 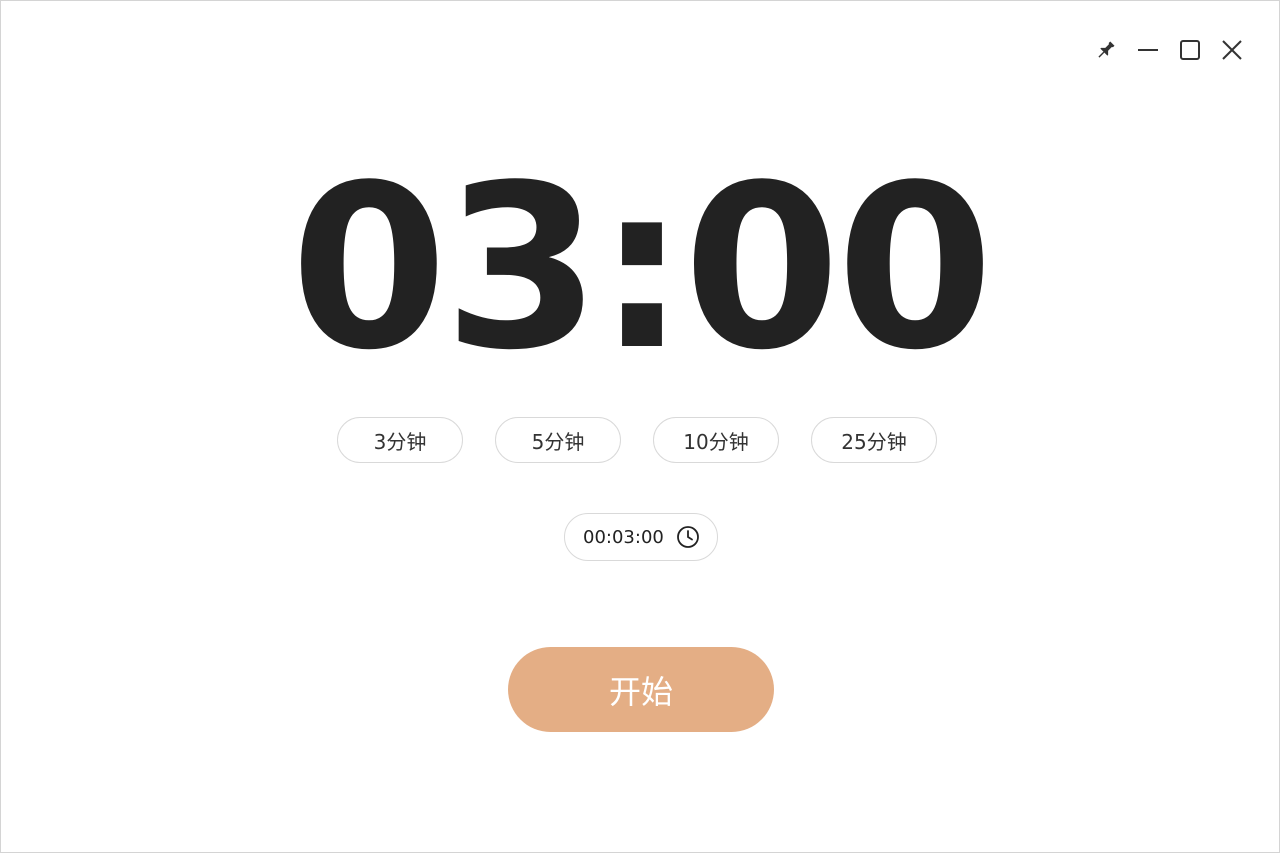 I want to click on minimize-button, so click(x=1148, y=50).